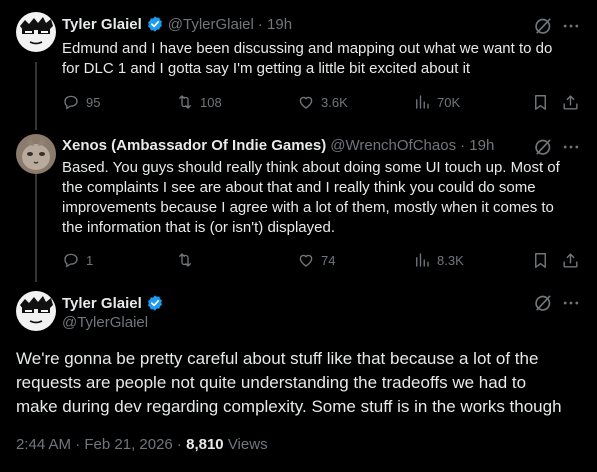 Image resolution: width=597 pixels, height=472 pixels. I want to click on post-timestamp: 2:44 AM · Feb 21, 2026 · 8,810 Views, so click(142, 444).